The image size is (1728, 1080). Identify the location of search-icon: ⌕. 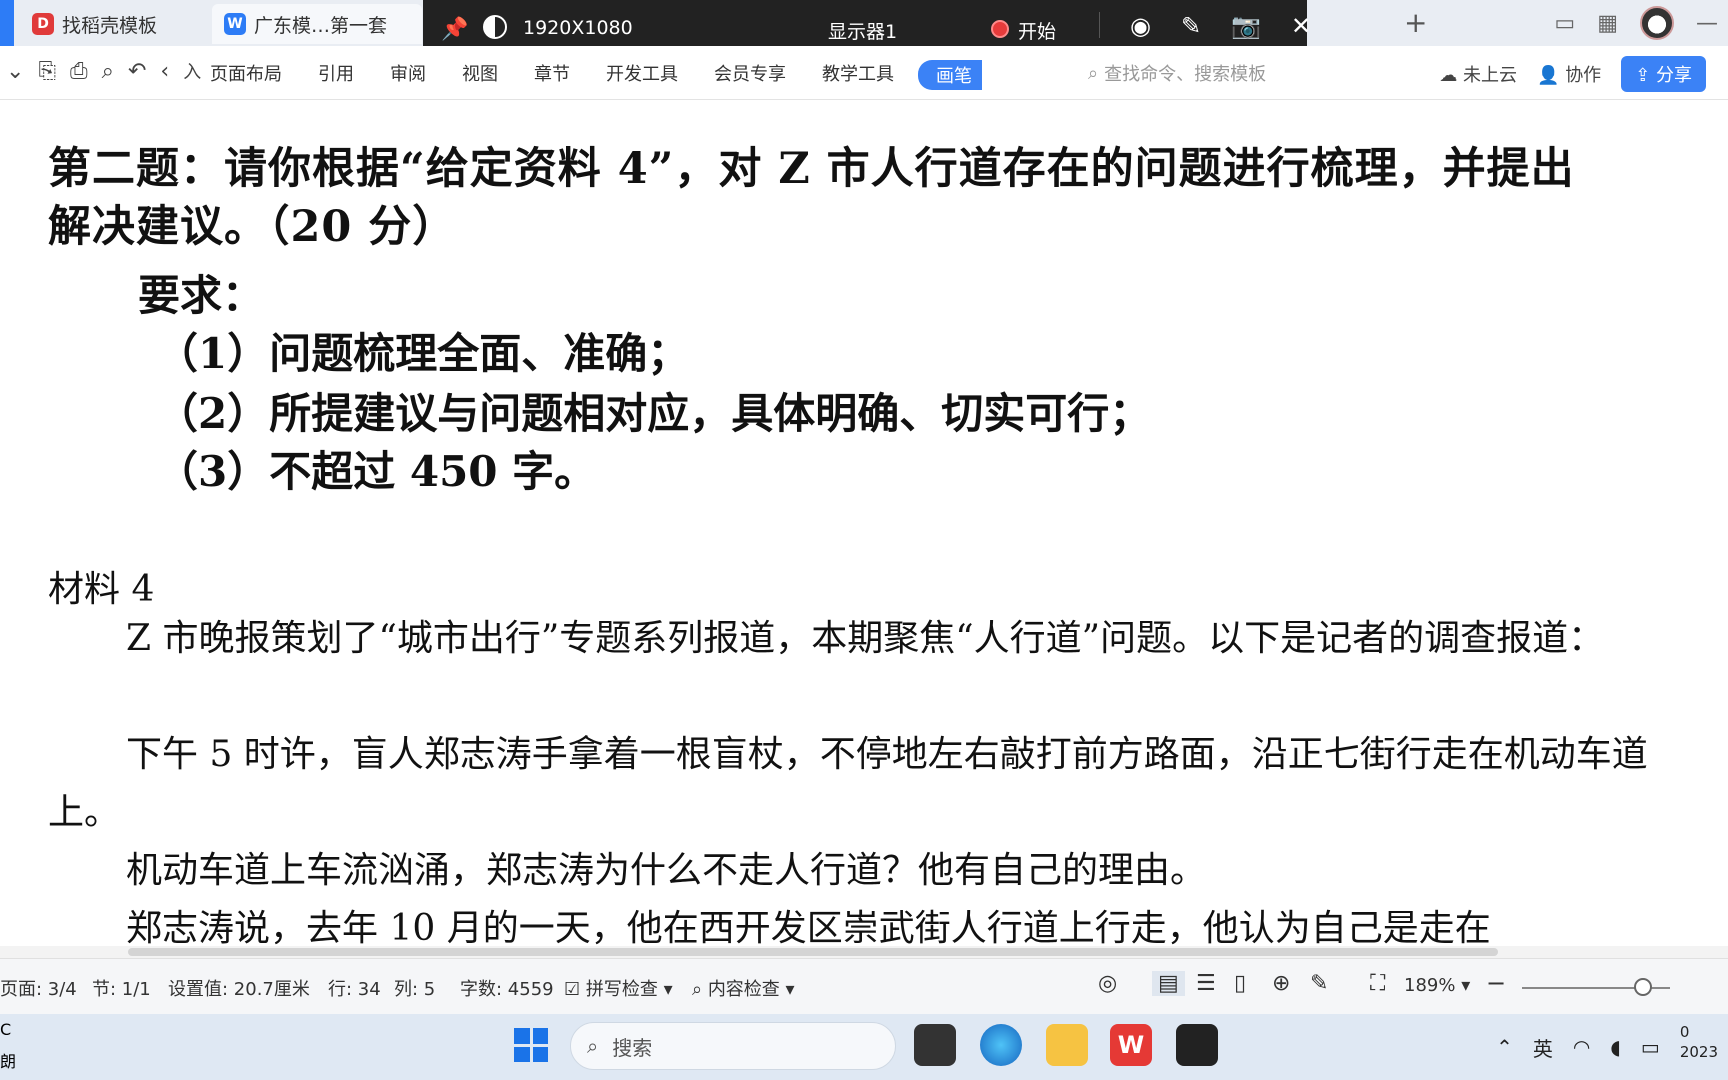
(1093, 73).